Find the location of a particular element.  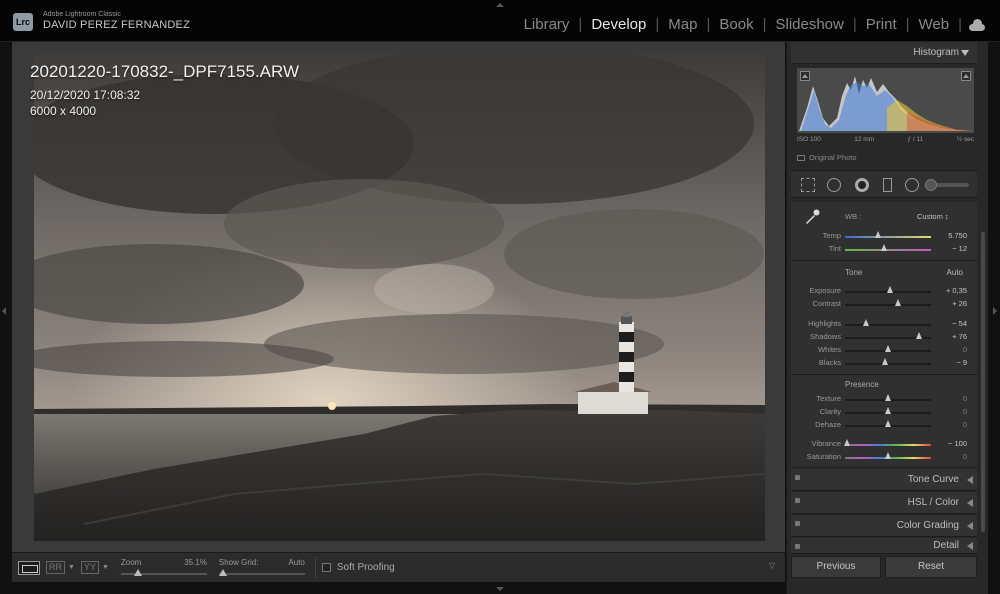

before-after-button: RR is located at coordinates (55, 567).